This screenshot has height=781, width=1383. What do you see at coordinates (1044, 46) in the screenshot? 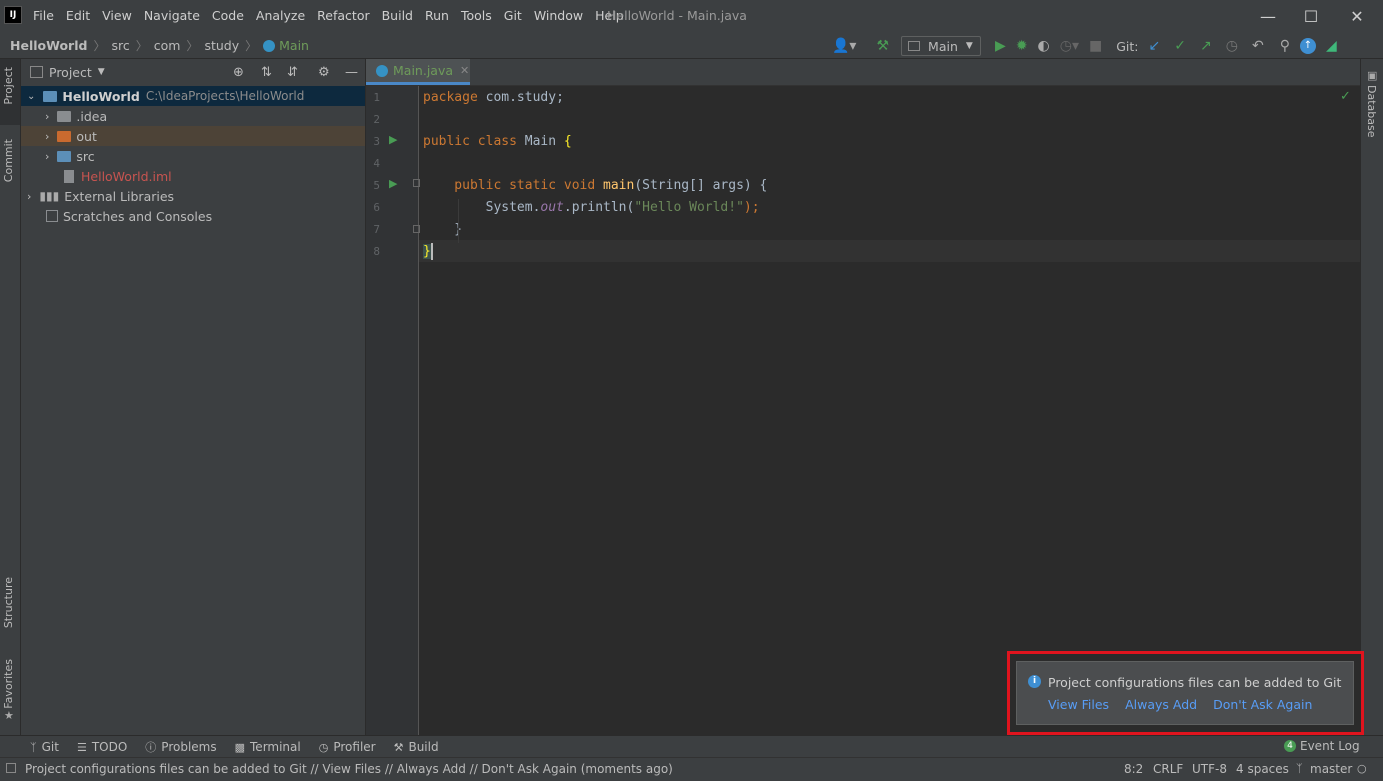
I see `coverage-icon: ◐` at bounding box center [1044, 46].